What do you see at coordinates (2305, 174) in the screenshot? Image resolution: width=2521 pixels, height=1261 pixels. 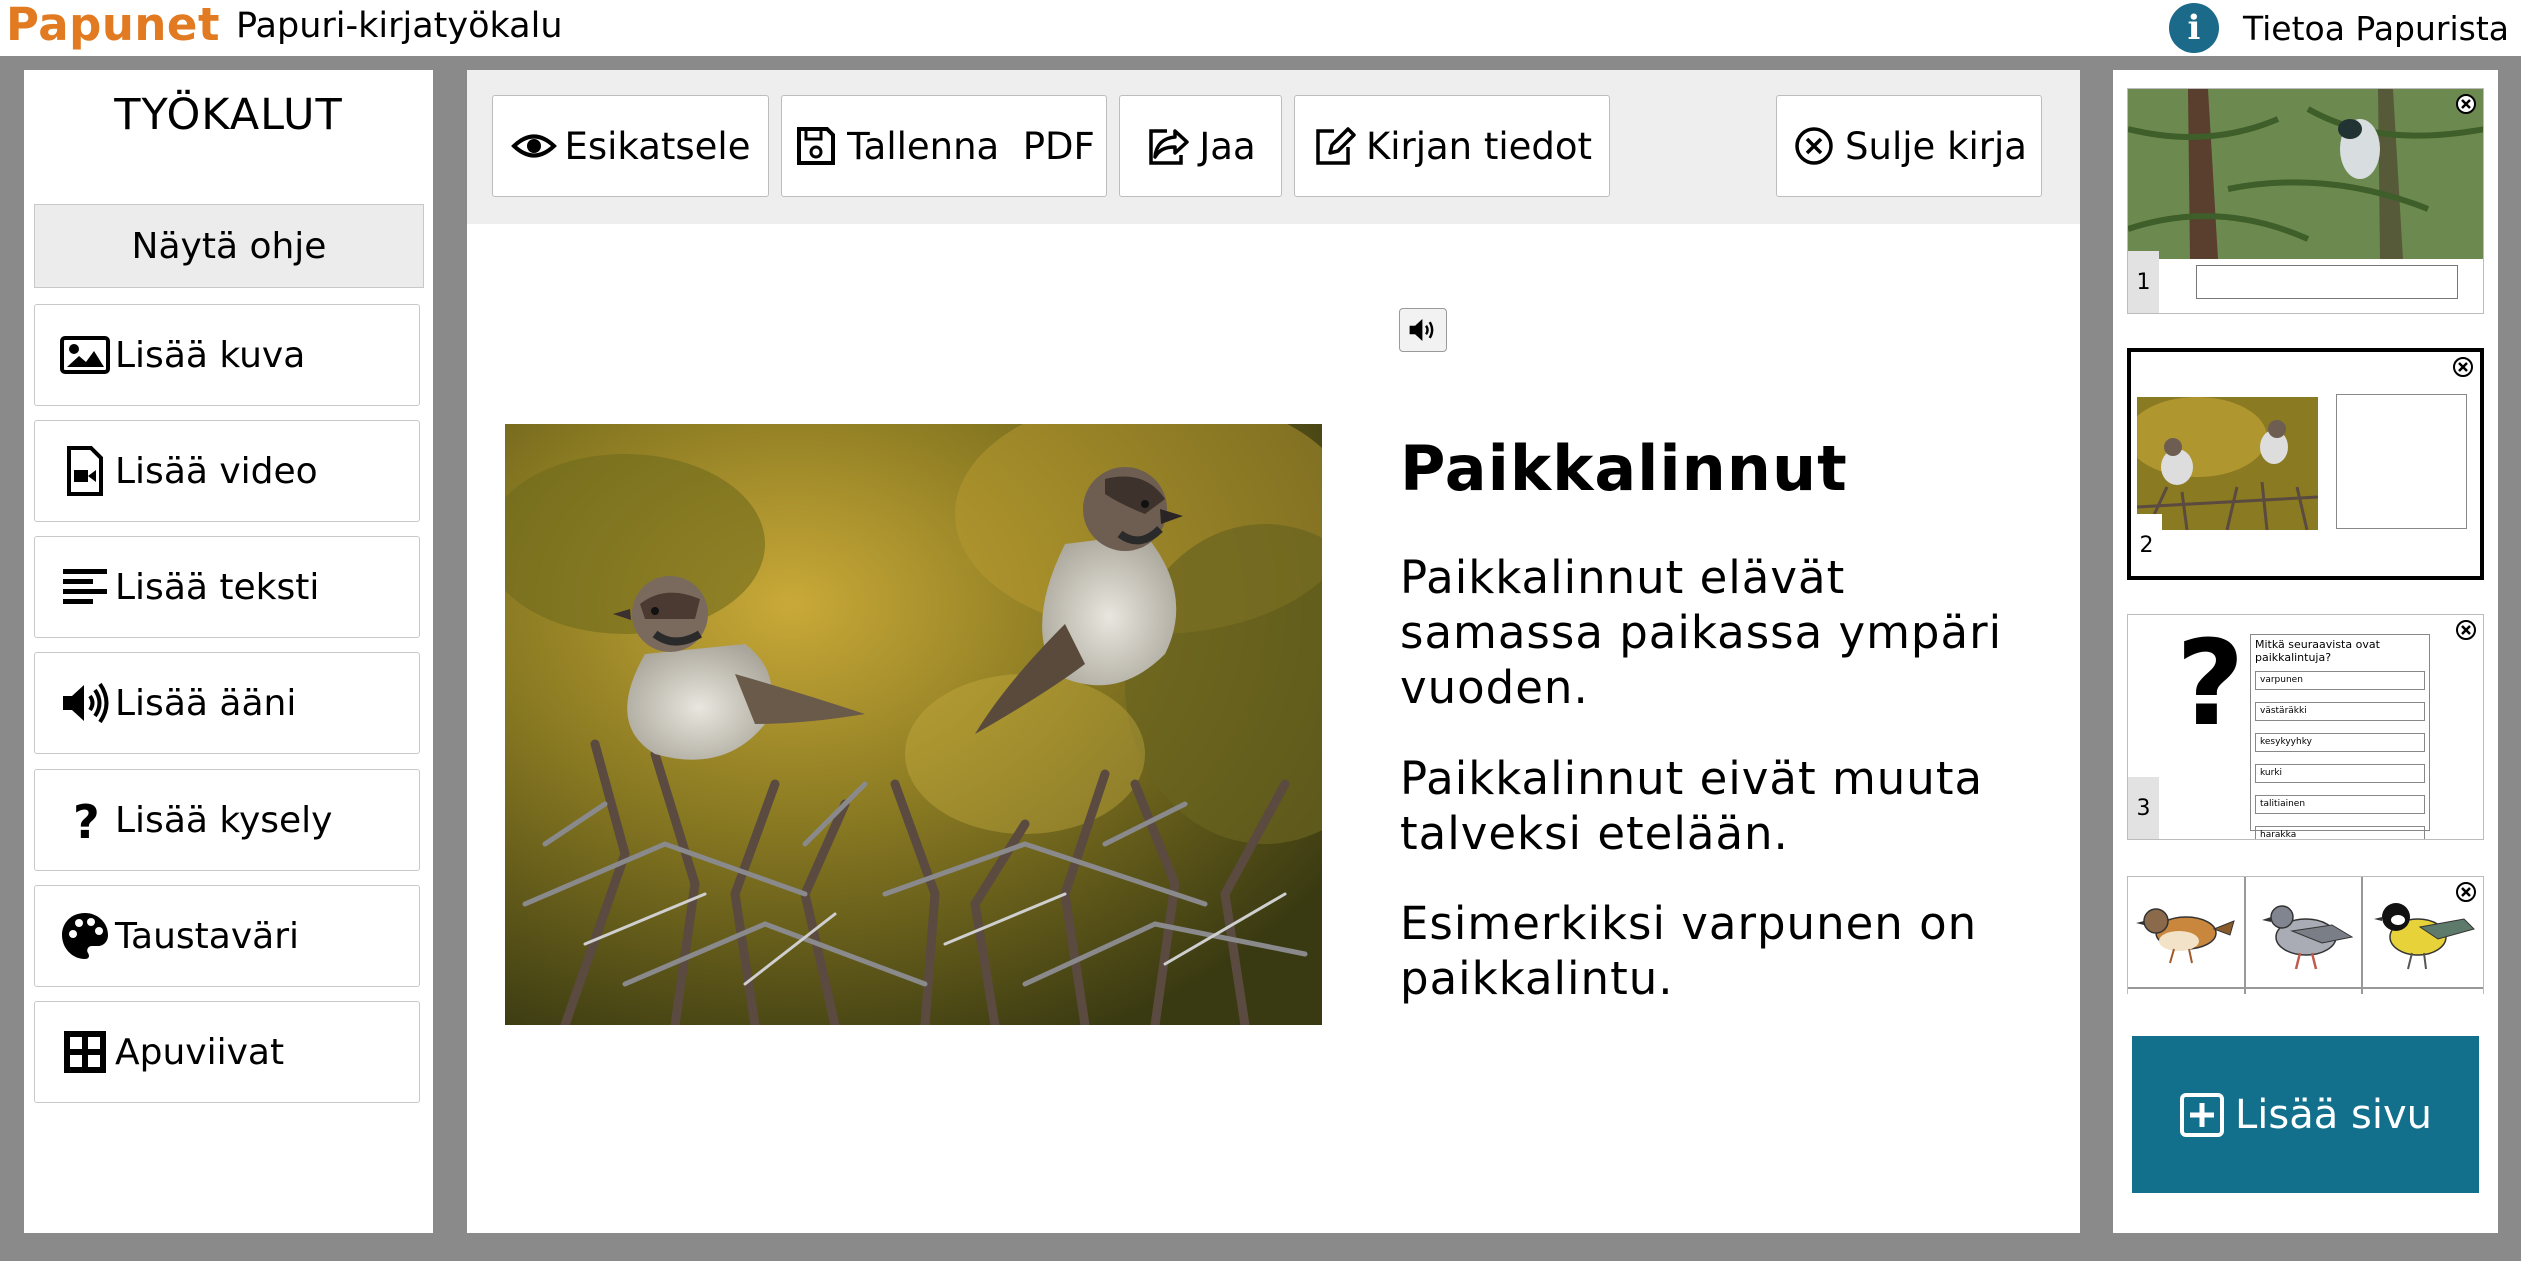 I see `page-thumb-1-image` at bounding box center [2305, 174].